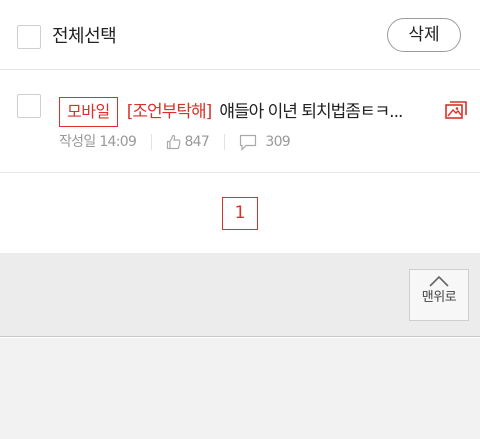 The height and width of the screenshot is (439, 480). I want to click on delete-button: 삭제, so click(424, 35).